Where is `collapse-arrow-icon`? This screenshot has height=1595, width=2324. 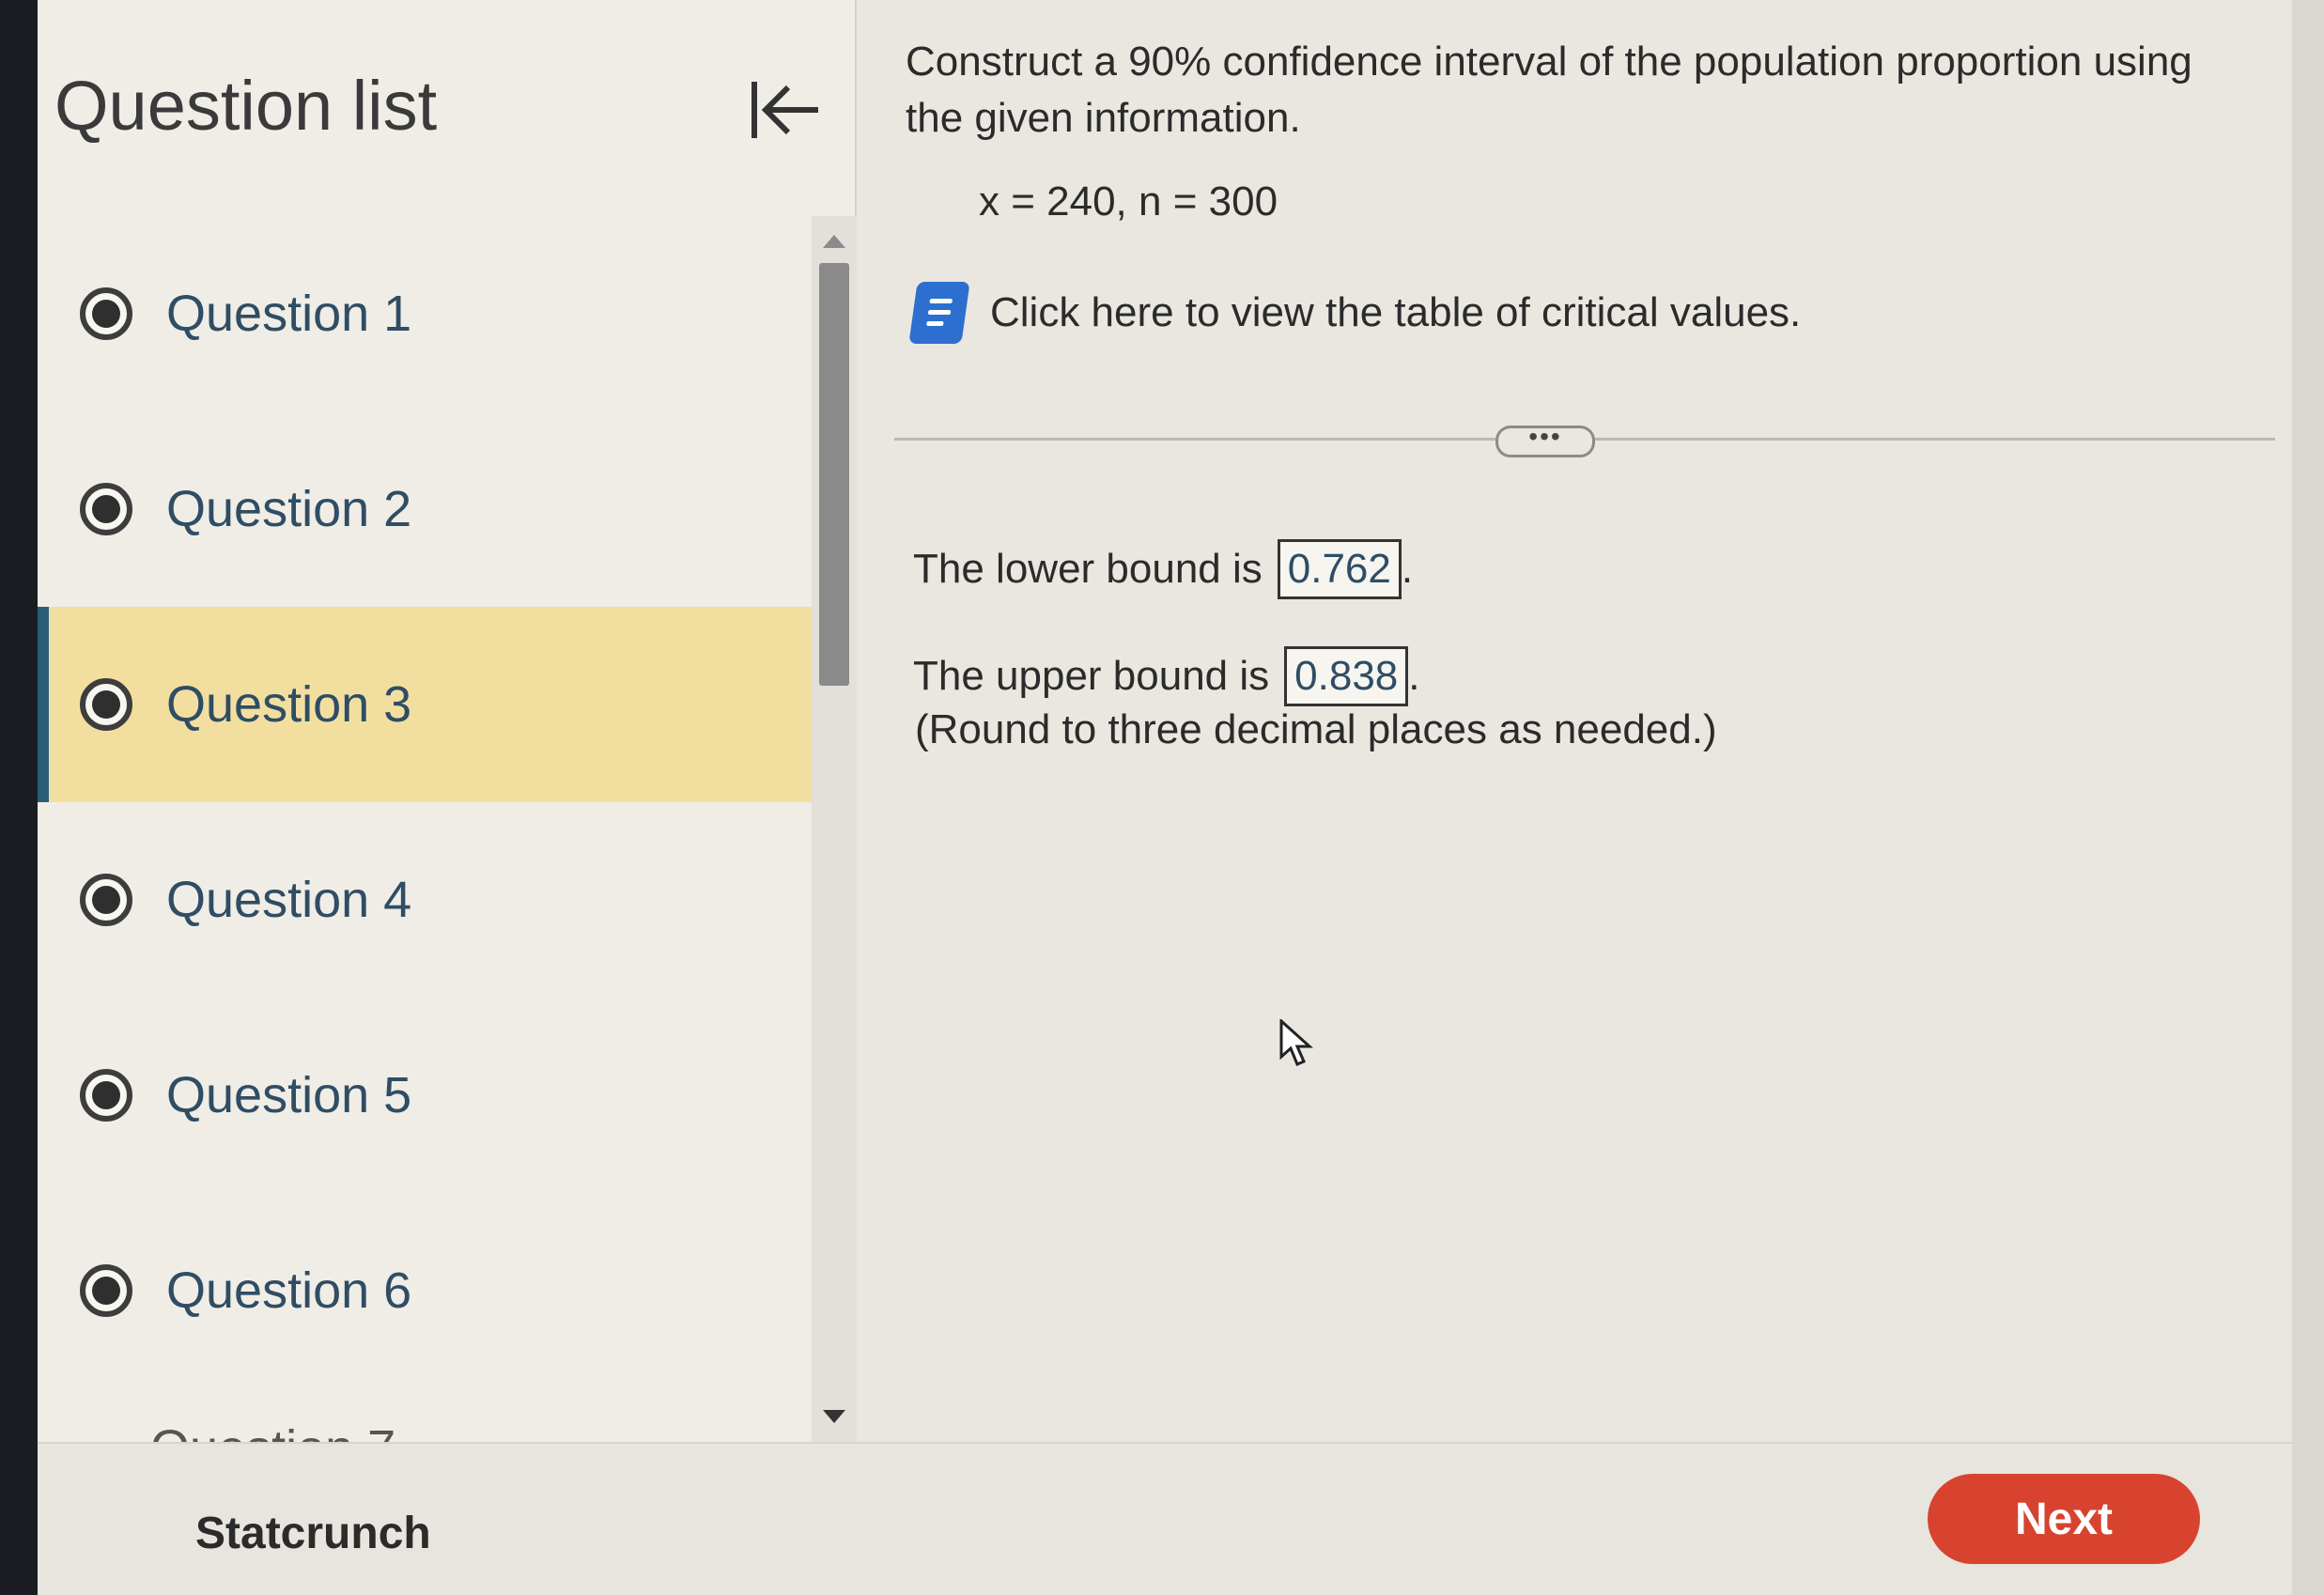
collapse-arrow-icon is located at coordinates (784, 110).